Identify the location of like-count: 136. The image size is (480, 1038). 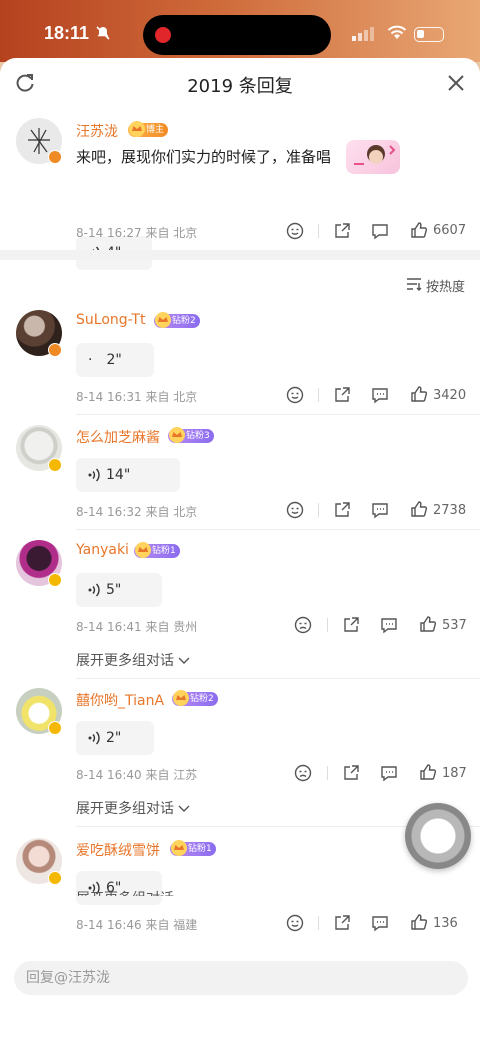
(445, 923).